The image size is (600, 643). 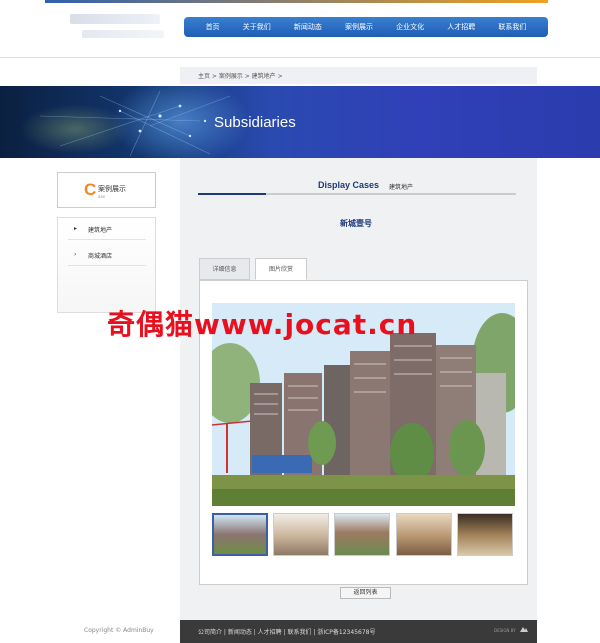 I want to click on main-nav: 首页 关于我们 新闻动态 案例展示 企业文化 人才招聘 联系我们, so click(x=366, y=27).